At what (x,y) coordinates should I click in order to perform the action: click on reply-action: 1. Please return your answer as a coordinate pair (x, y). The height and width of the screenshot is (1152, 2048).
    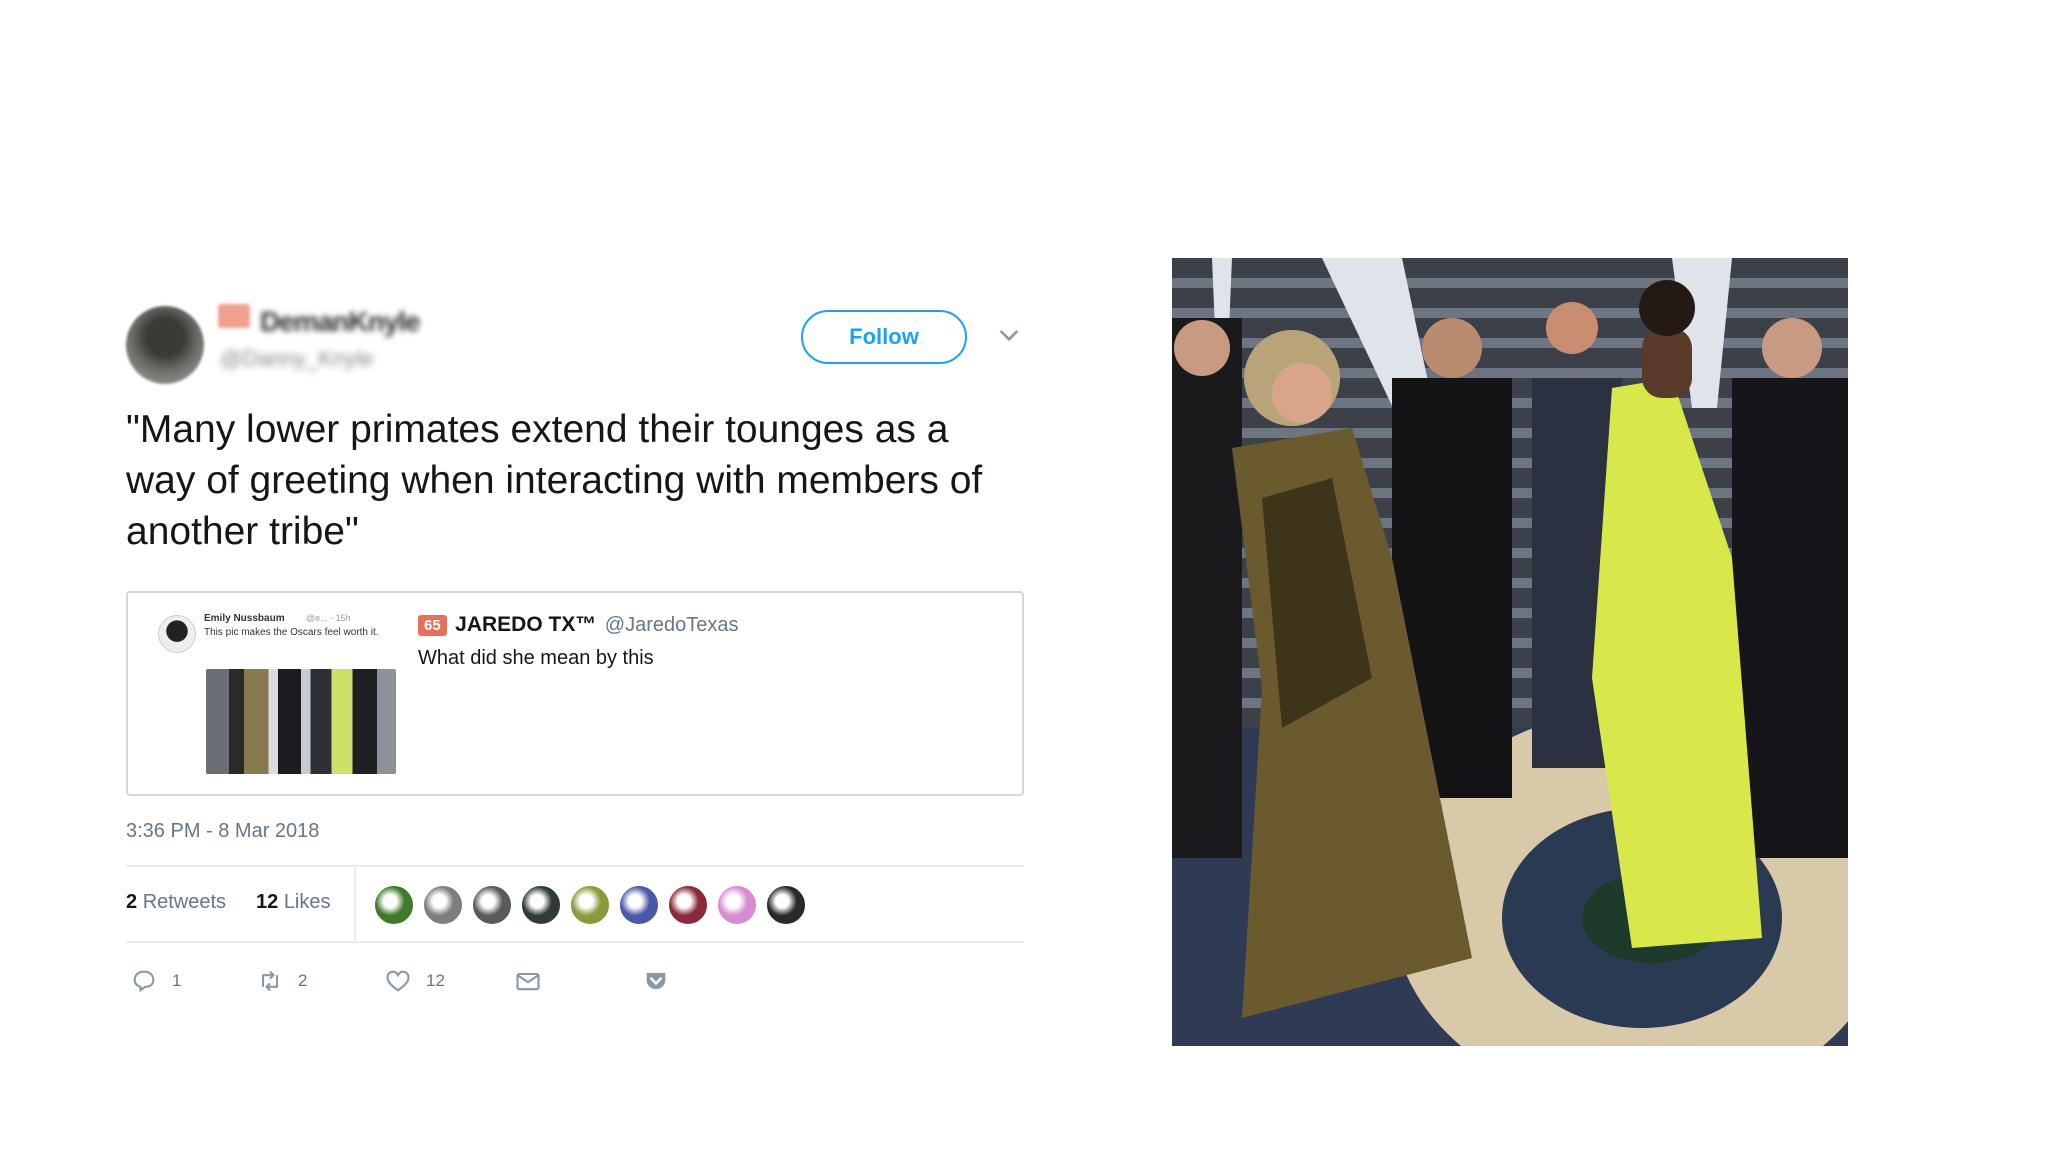
    Looking at the image, I should click on (155, 981).